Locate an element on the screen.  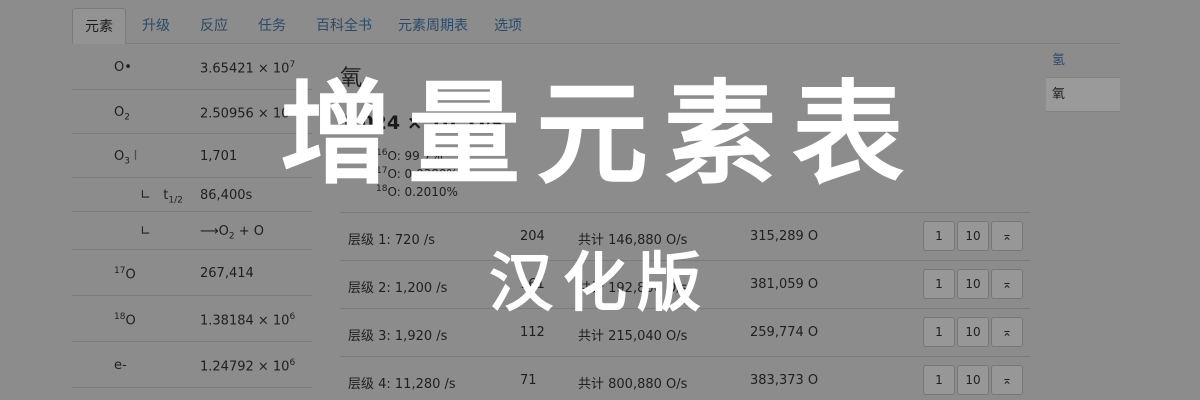
tab-options: 选项 is located at coordinates (508, 26).